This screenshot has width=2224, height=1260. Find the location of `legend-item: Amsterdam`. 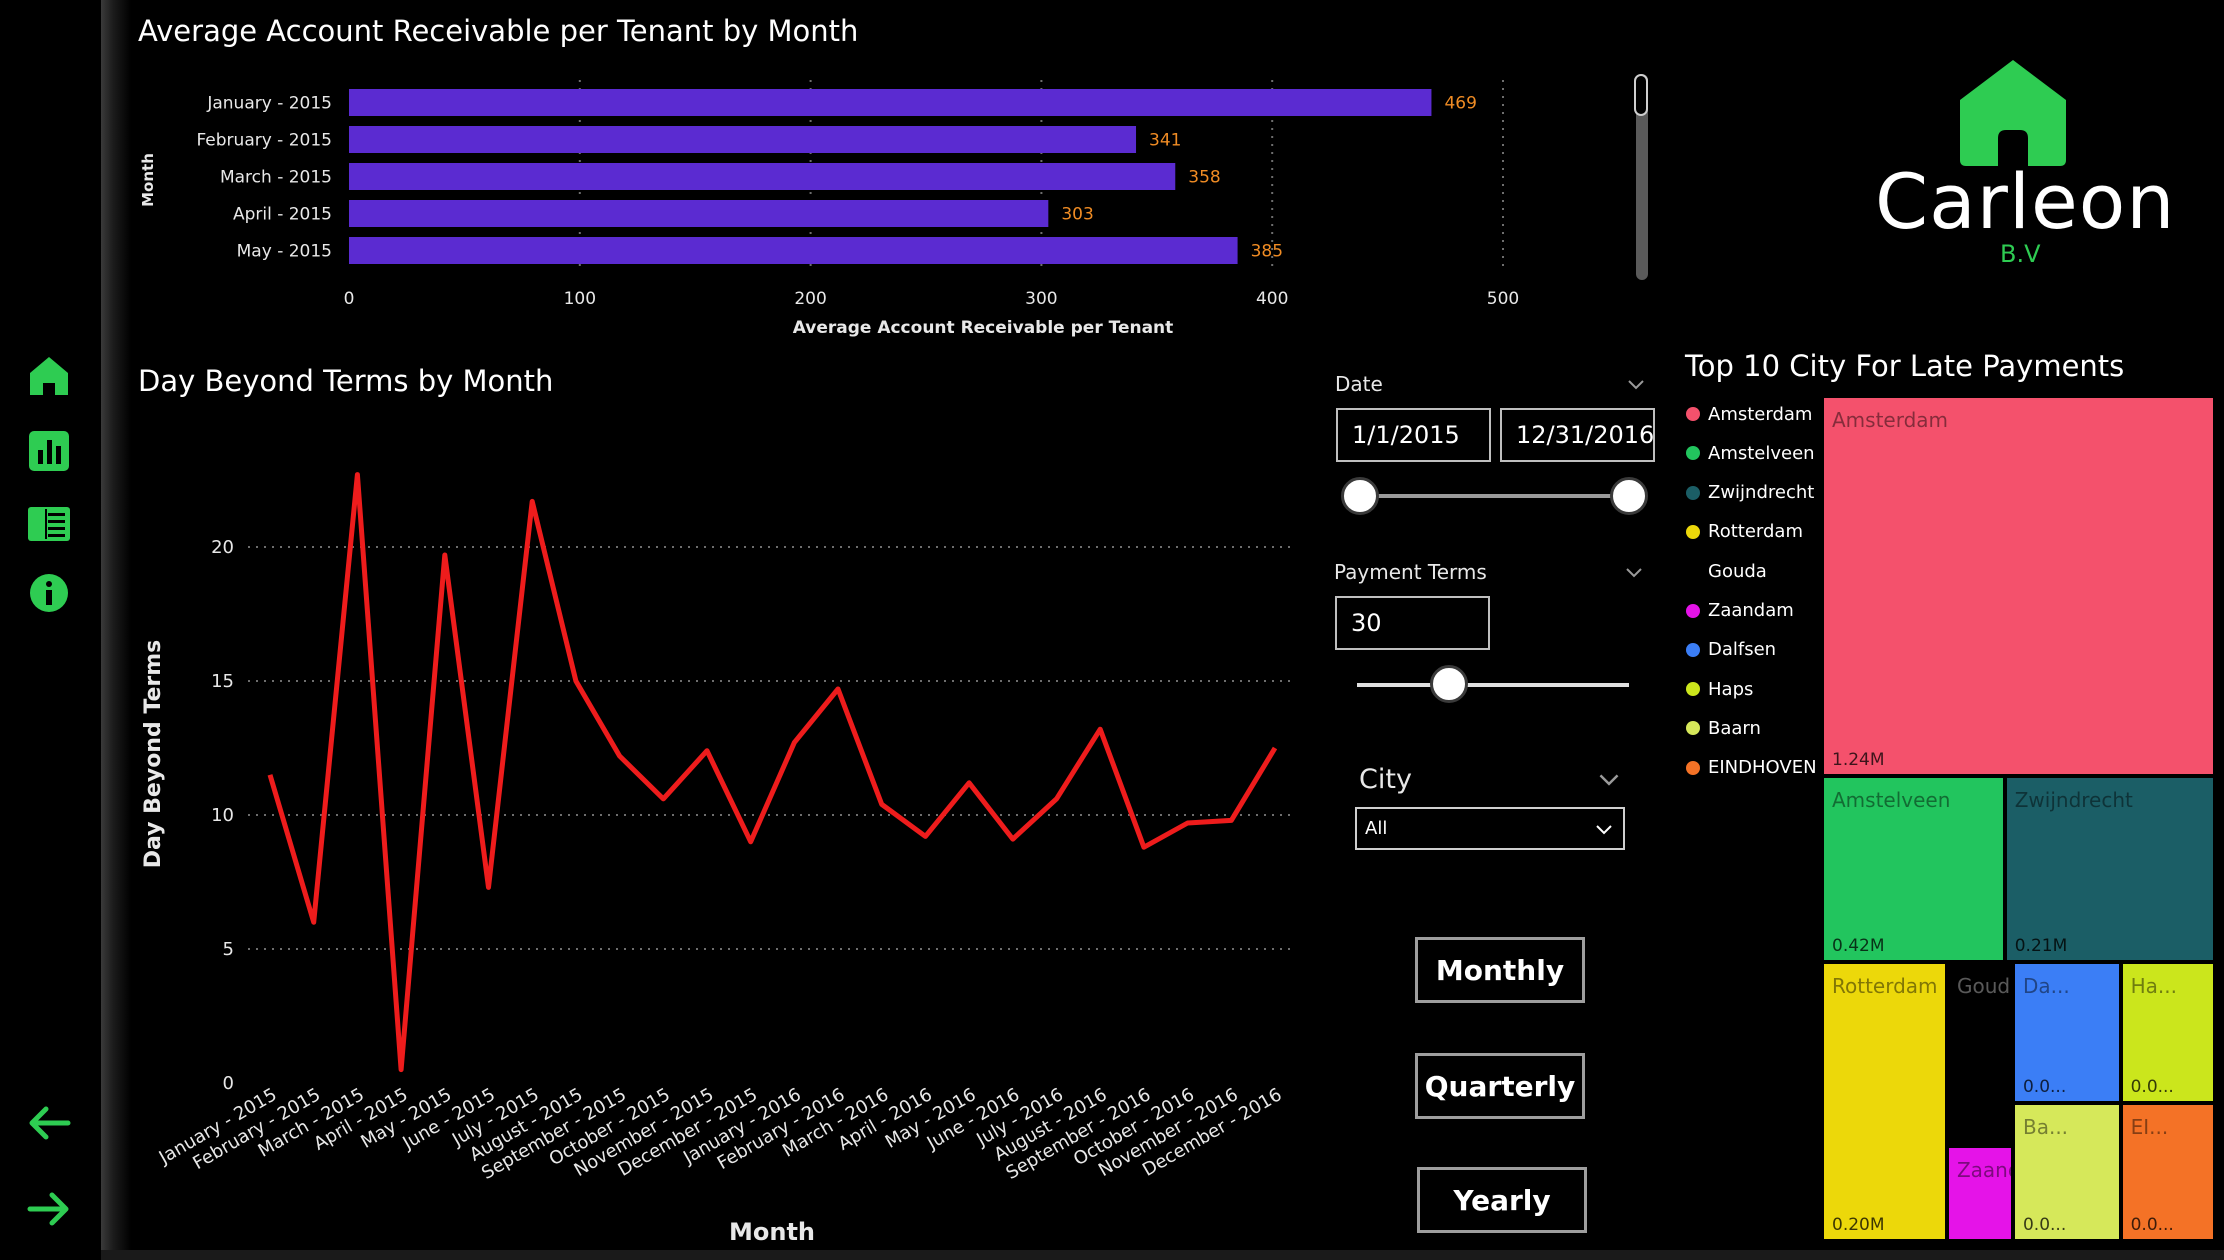

legend-item: Amsterdam is located at coordinates (1749, 414).